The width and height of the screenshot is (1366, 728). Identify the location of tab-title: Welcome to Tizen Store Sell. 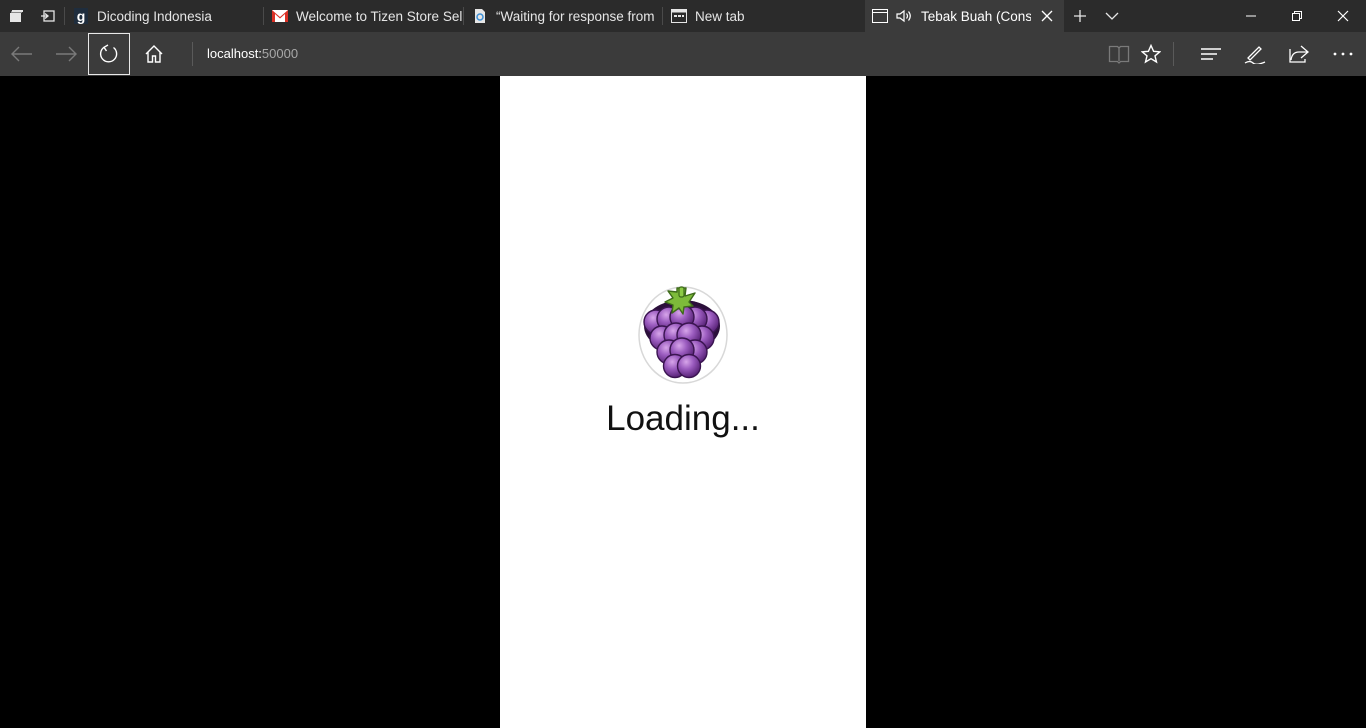
(379, 16).